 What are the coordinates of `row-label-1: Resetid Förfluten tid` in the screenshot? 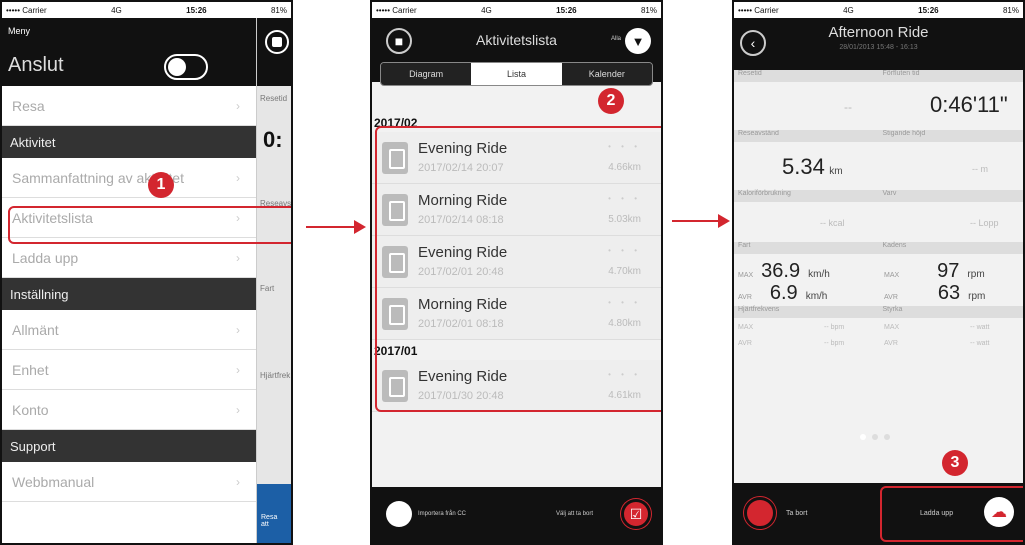 It's located at (878, 76).